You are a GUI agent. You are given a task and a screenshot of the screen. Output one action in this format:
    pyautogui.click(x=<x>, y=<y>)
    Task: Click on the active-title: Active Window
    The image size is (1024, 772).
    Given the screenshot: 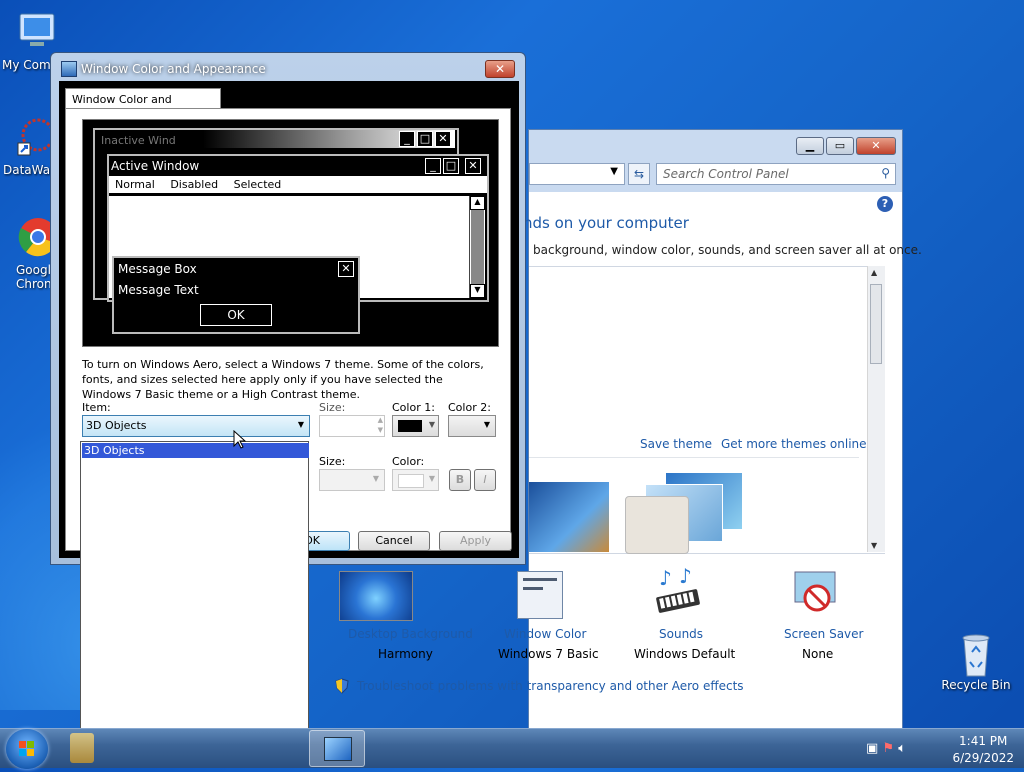 What is the action you would take?
    pyautogui.click(x=155, y=166)
    